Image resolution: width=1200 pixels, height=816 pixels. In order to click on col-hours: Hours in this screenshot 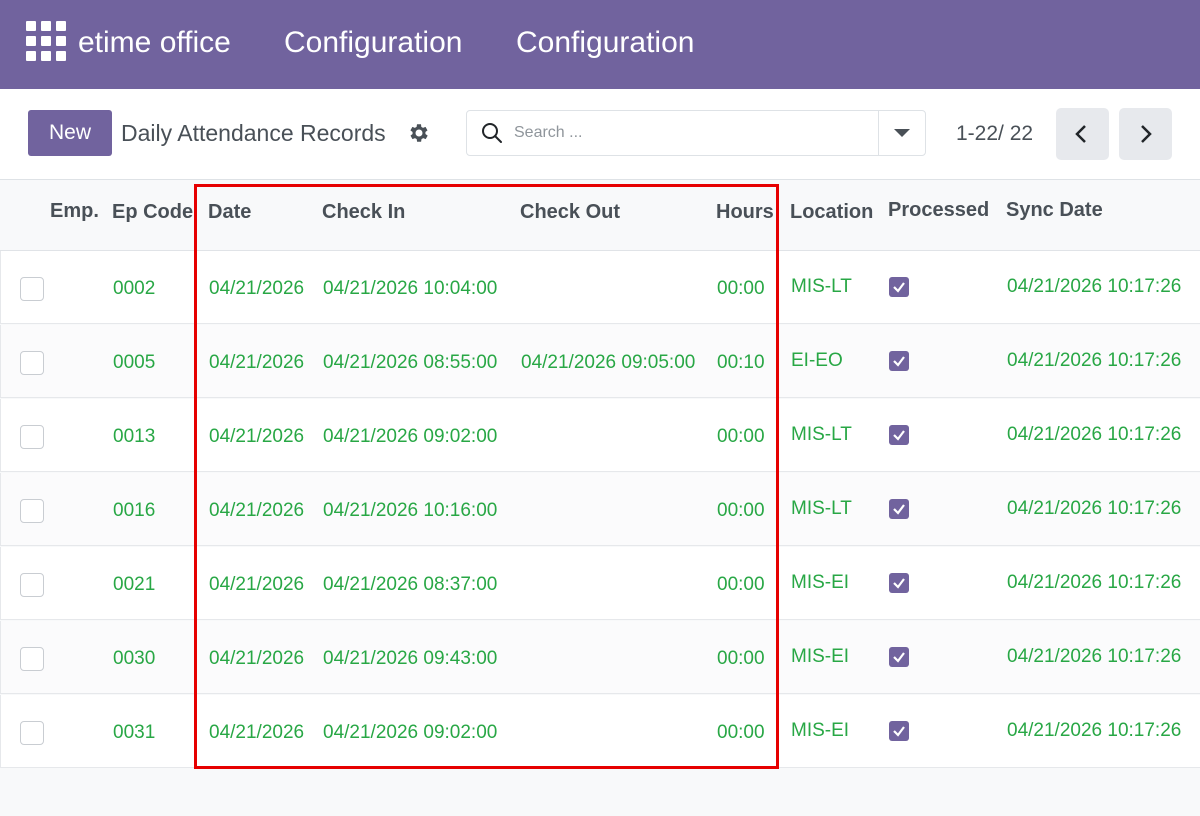, I will do `click(745, 212)`.